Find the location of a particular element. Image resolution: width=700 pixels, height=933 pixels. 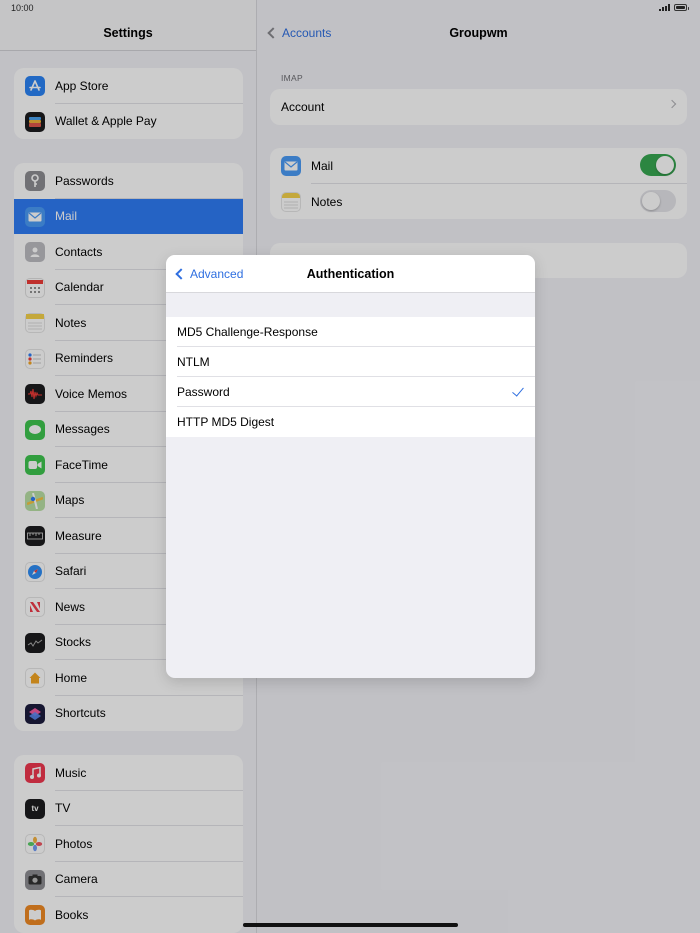

modal-title: Authentication is located at coordinates (350, 274).